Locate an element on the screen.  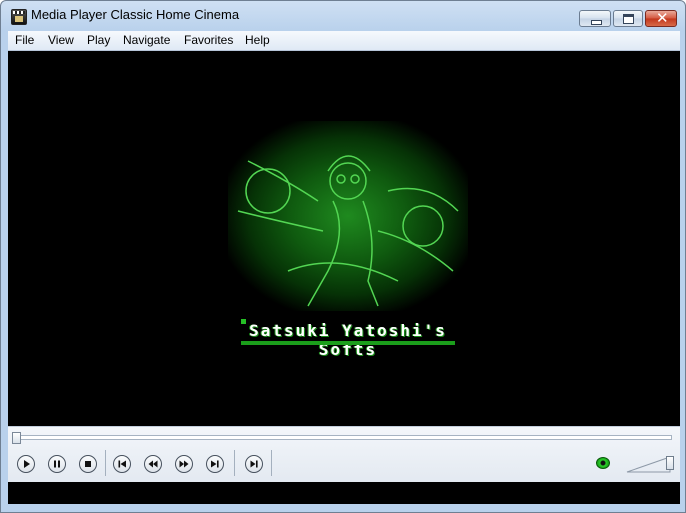
control-bar is located at coordinates (344, 454).